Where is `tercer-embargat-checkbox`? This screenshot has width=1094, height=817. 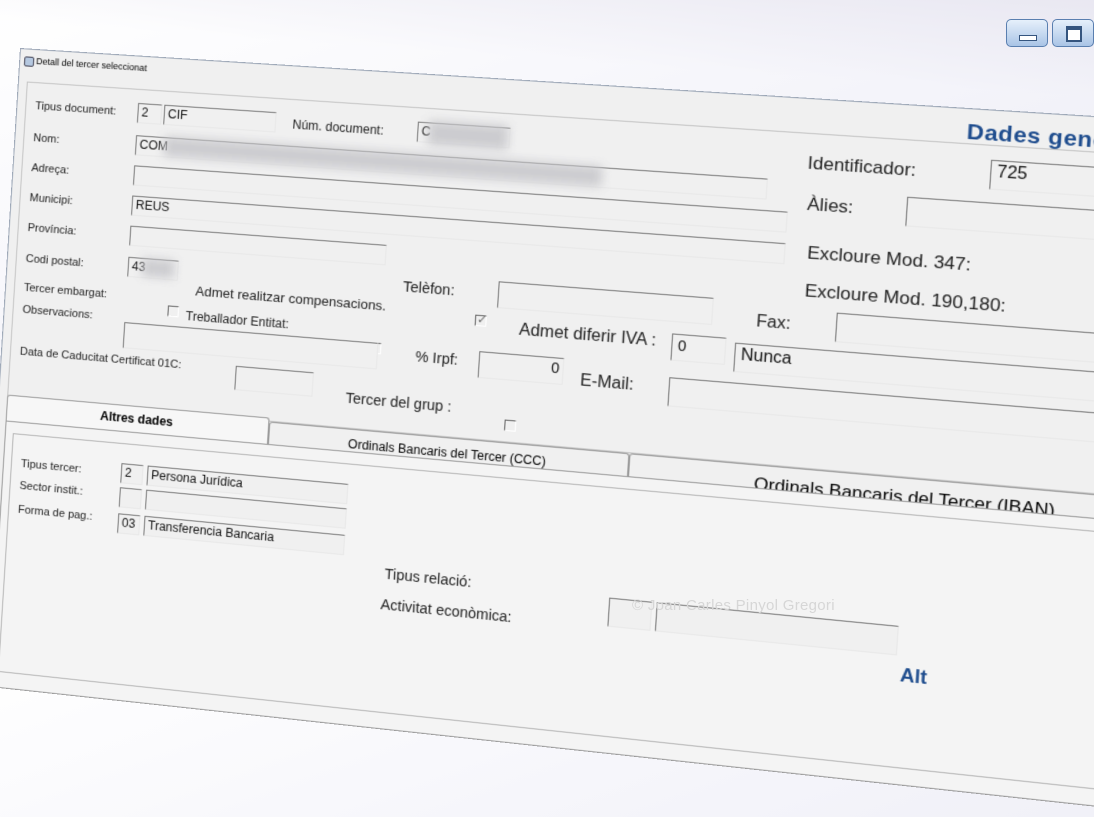 tercer-embargat-checkbox is located at coordinates (173, 311).